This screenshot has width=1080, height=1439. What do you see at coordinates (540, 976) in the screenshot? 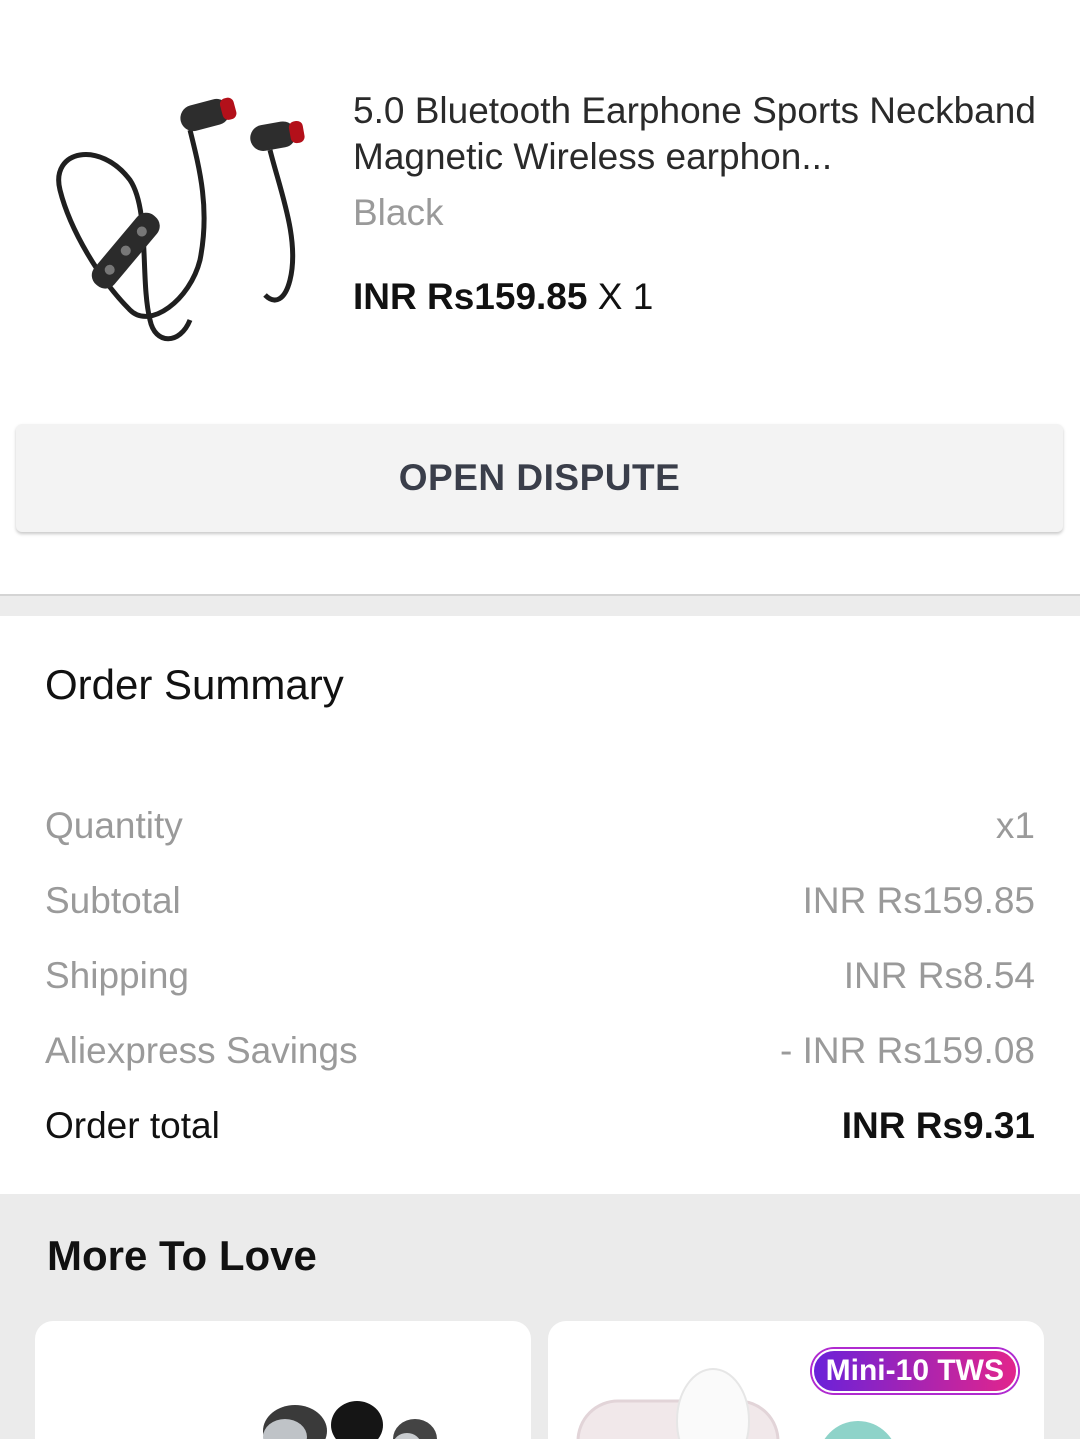
I see `summary-row-shipping: Shipping INR Rs8.54` at bounding box center [540, 976].